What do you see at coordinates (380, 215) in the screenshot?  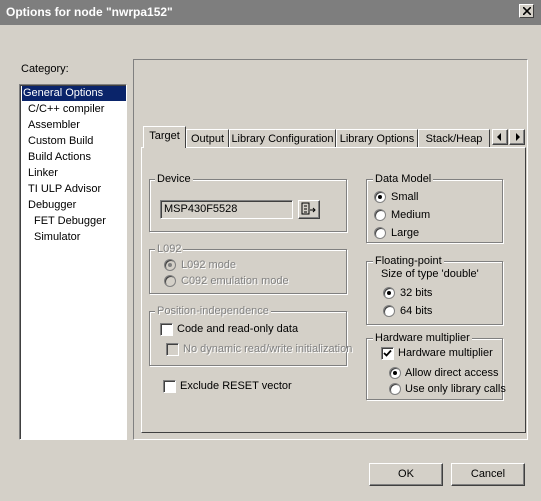 I see `data-model-medium-radio` at bounding box center [380, 215].